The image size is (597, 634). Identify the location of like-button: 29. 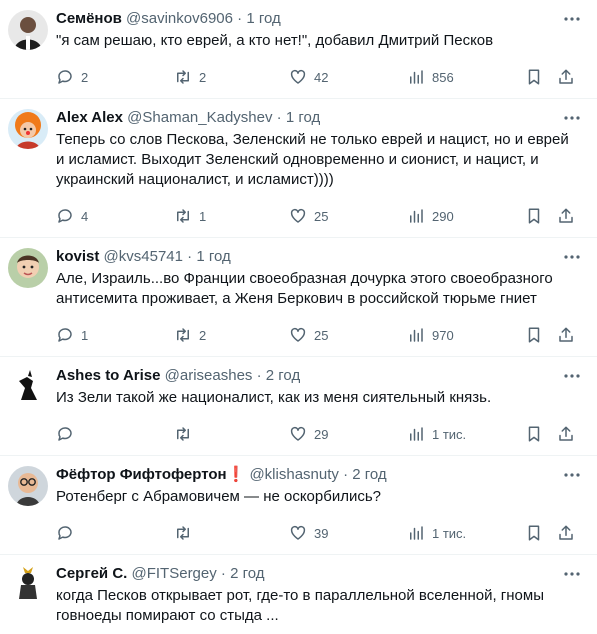
(308, 434).